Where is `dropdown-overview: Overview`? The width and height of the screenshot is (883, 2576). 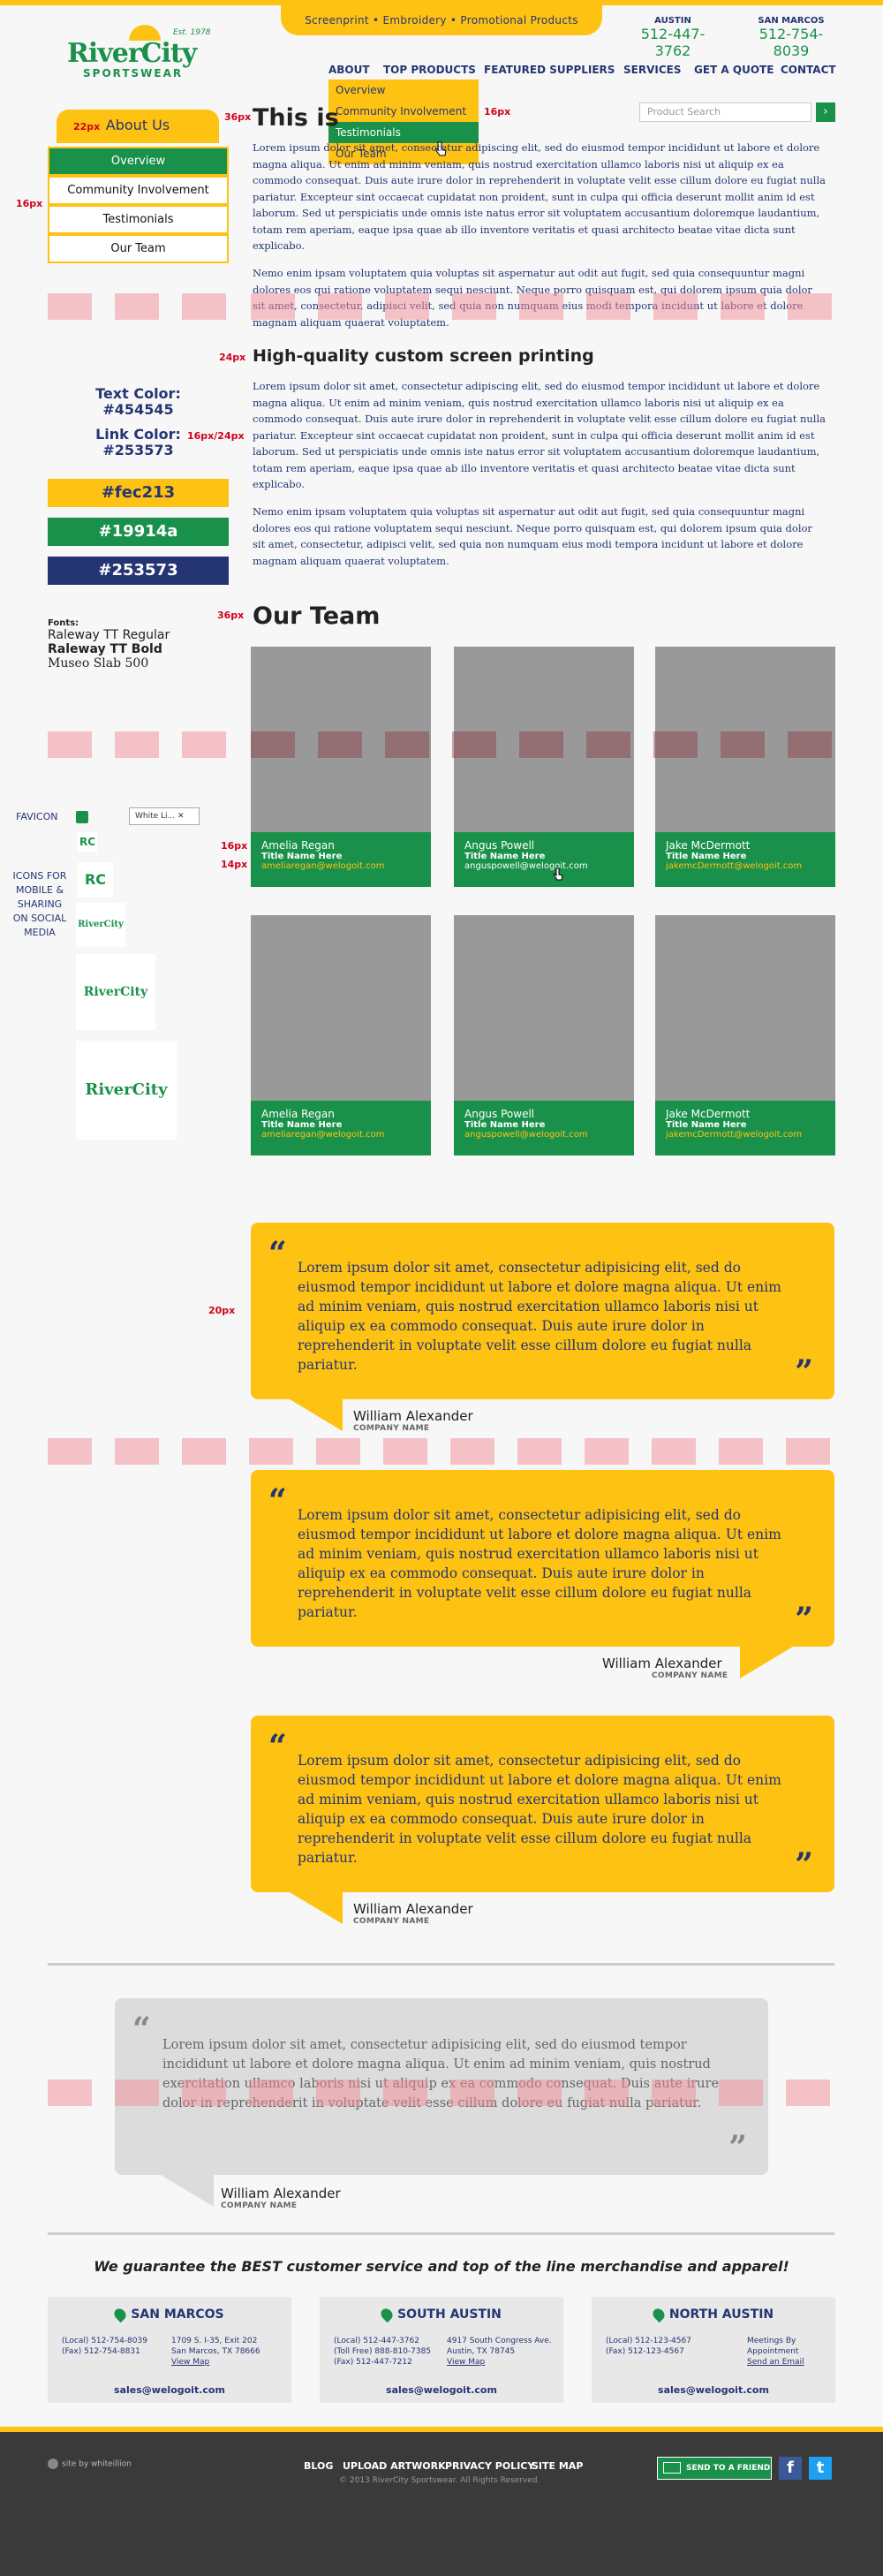
dropdown-overview: Overview is located at coordinates (403, 91).